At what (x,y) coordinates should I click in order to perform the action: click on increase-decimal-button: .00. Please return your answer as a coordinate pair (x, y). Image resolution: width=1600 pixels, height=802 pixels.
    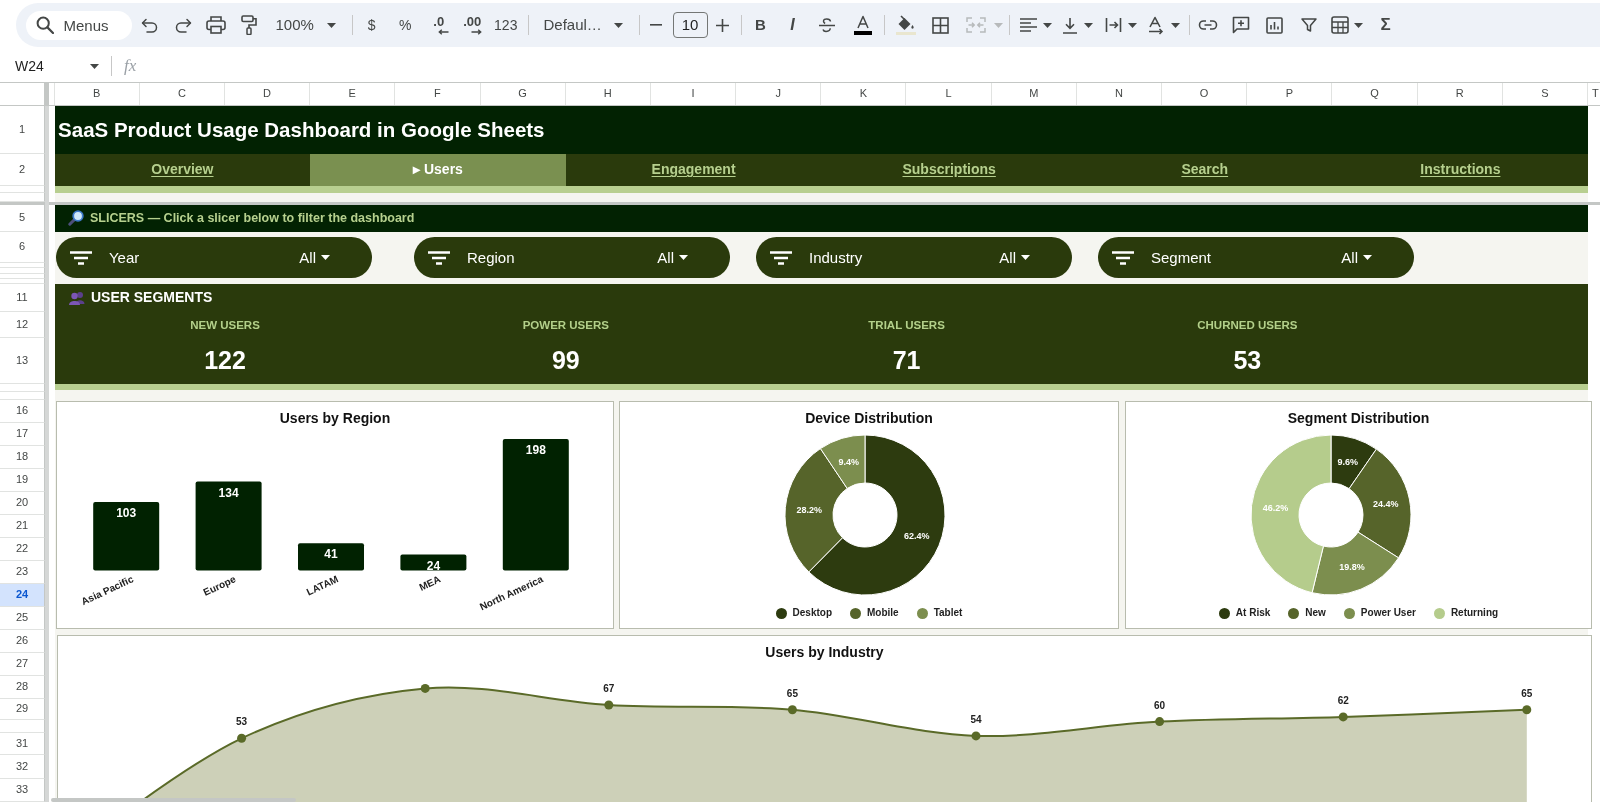
    Looking at the image, I should click on (472, 25).